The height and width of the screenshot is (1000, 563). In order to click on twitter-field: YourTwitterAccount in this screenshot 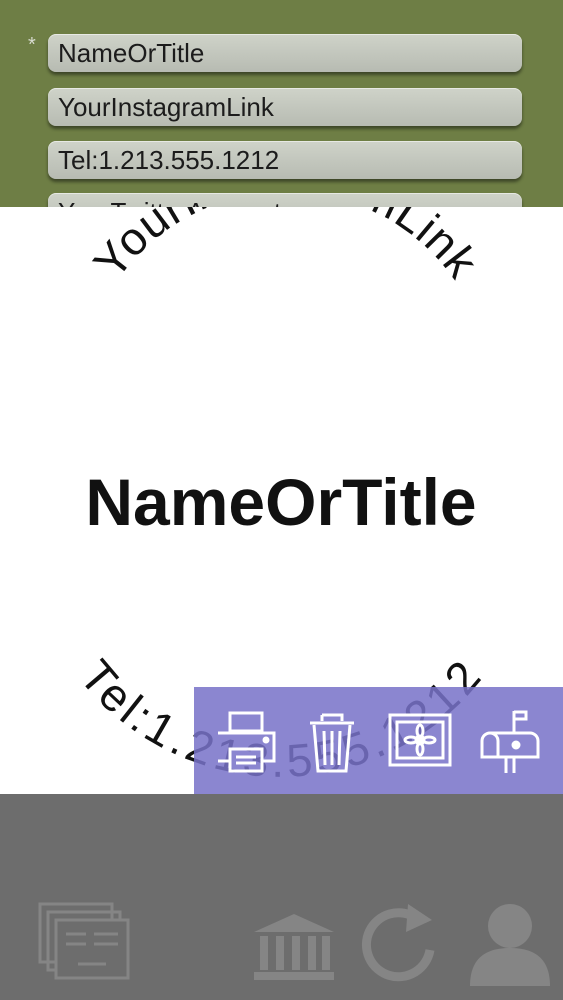, I will do `click(285, 200)`.